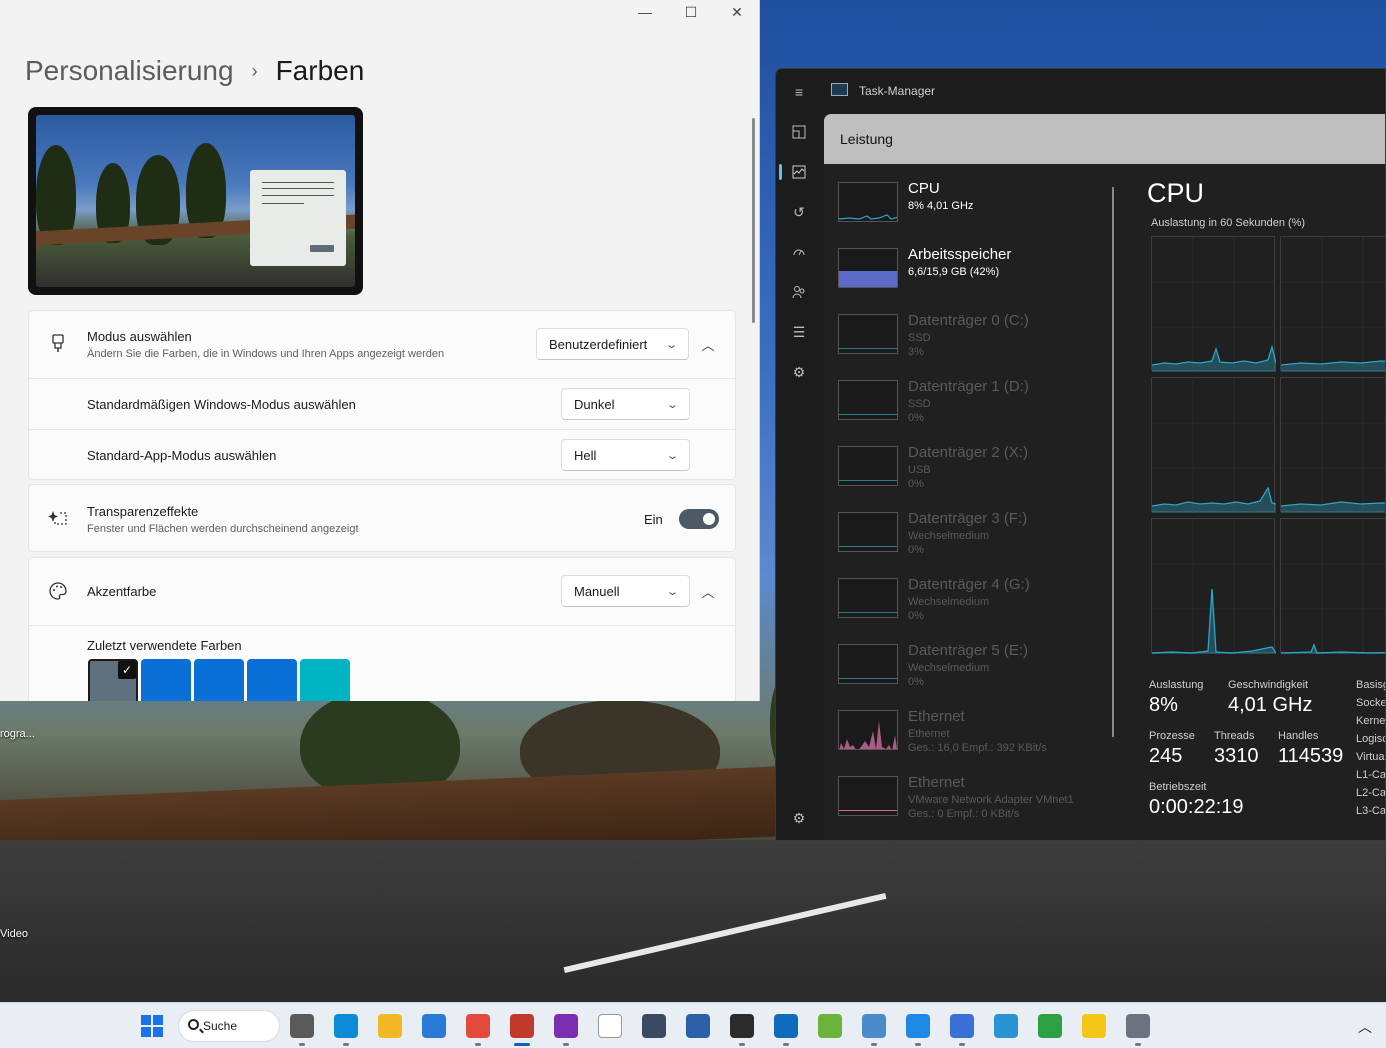 The height and width of the screenshot is (1048, 1386). I want to click on accent-row: Akzentfarbe Manuell ⌄ ︿, so click(382, 591).